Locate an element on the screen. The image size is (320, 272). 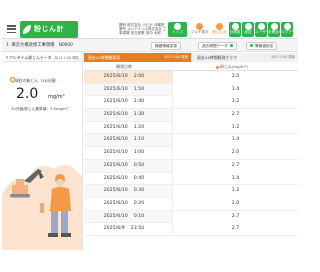
alert-settings-button-label: 警報値設定 is located at coordinates (264, 45).